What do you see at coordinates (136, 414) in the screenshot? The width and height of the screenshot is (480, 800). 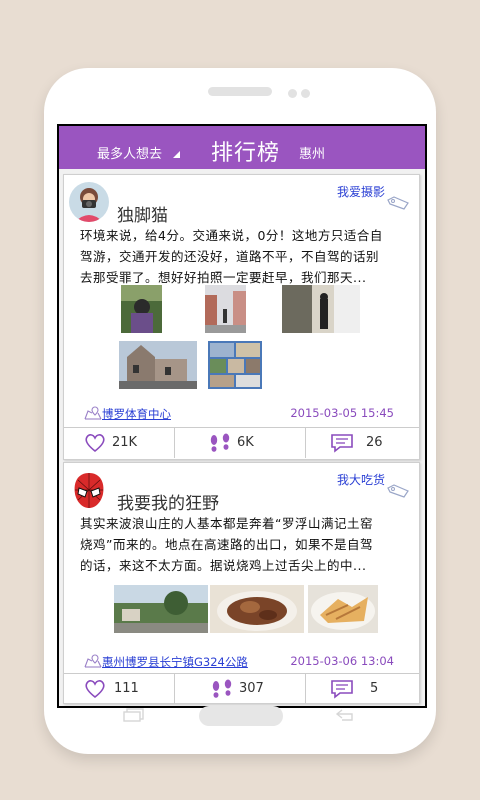 I see `location-link: 博罗体育中心` at bounding box center [136, 414].